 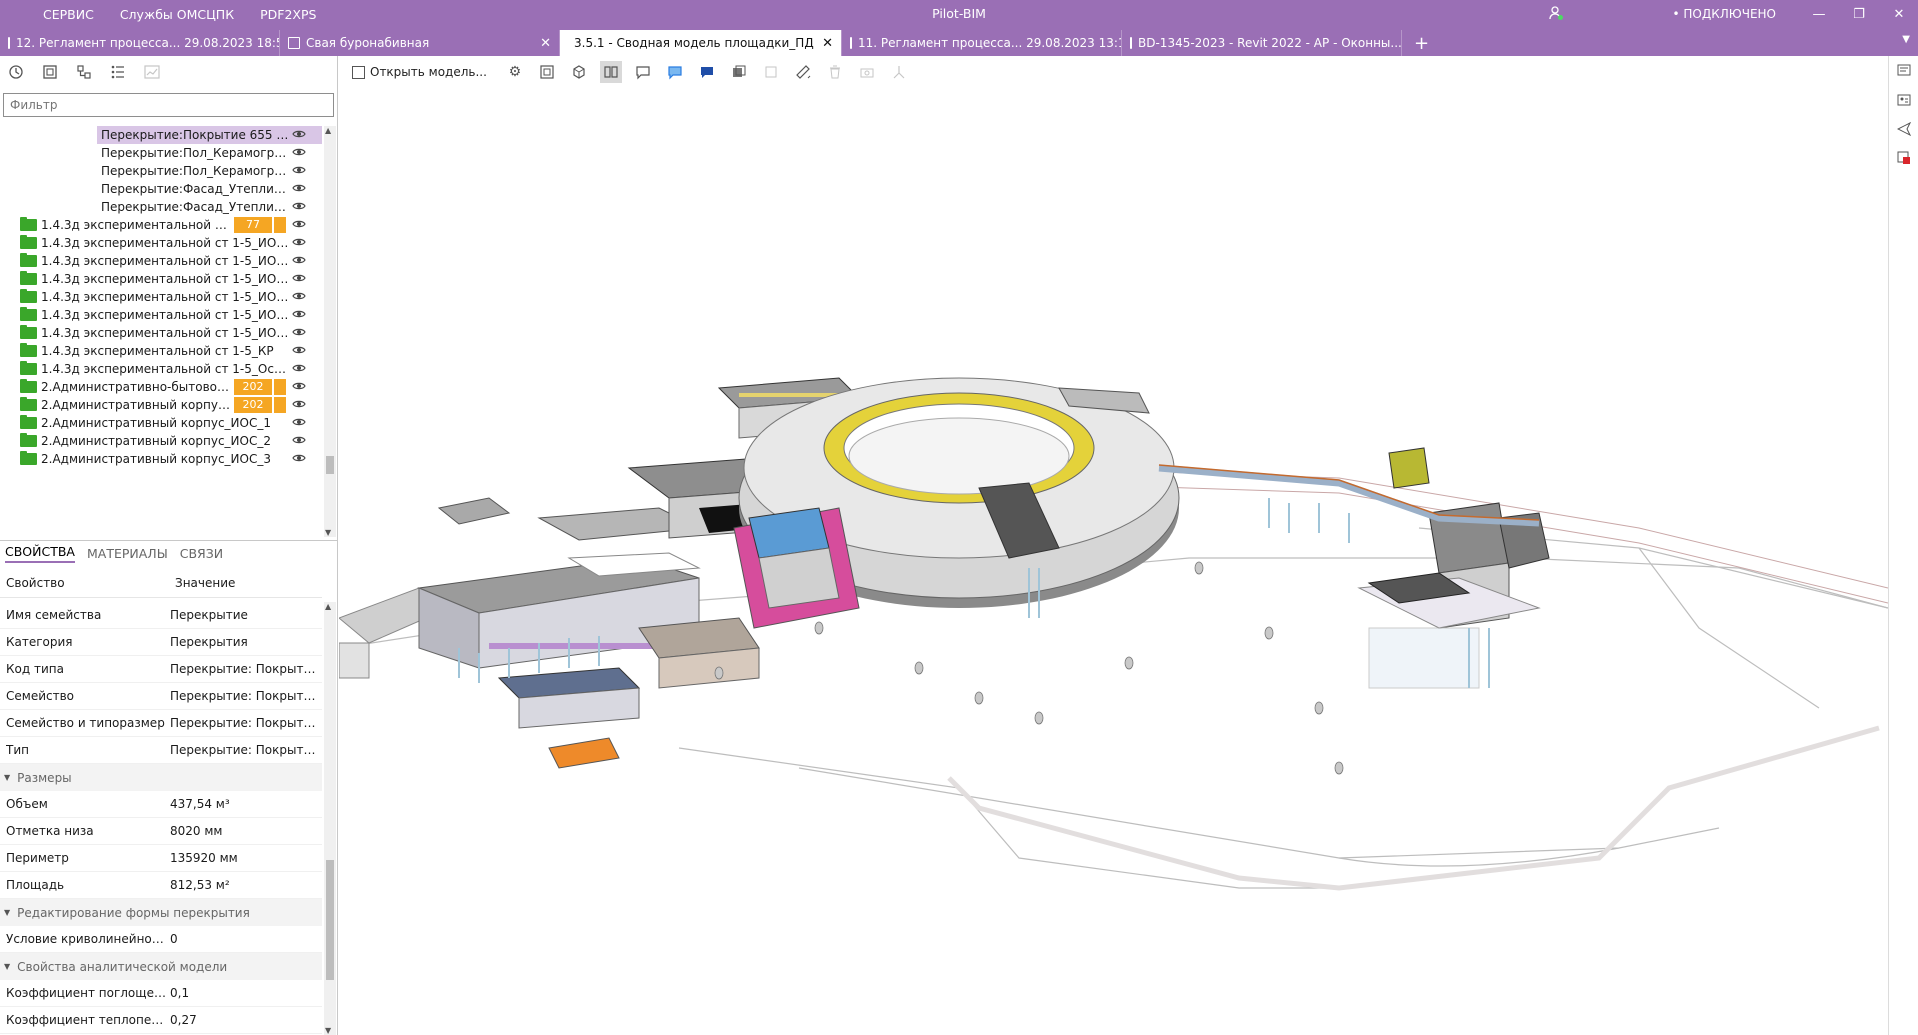 What do you see at coordinates (161, 993) in the screenshot?
I see `property-row: Коэффициент поглощения 0,1` at bounding box center [161, 993].